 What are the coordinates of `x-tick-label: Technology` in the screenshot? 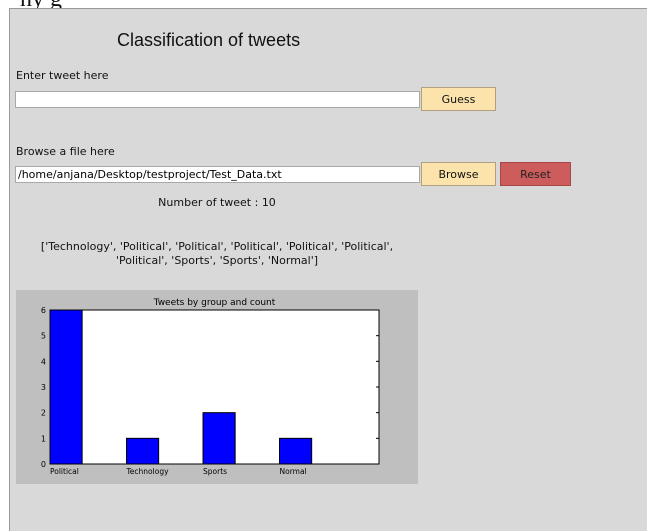 It's located at (148, 471).